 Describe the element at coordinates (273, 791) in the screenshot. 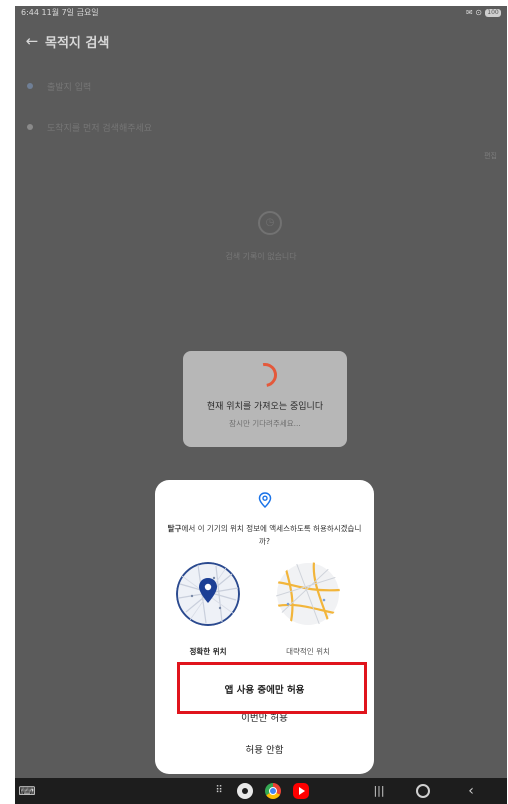

I see `chrome-app-icon` at that location.